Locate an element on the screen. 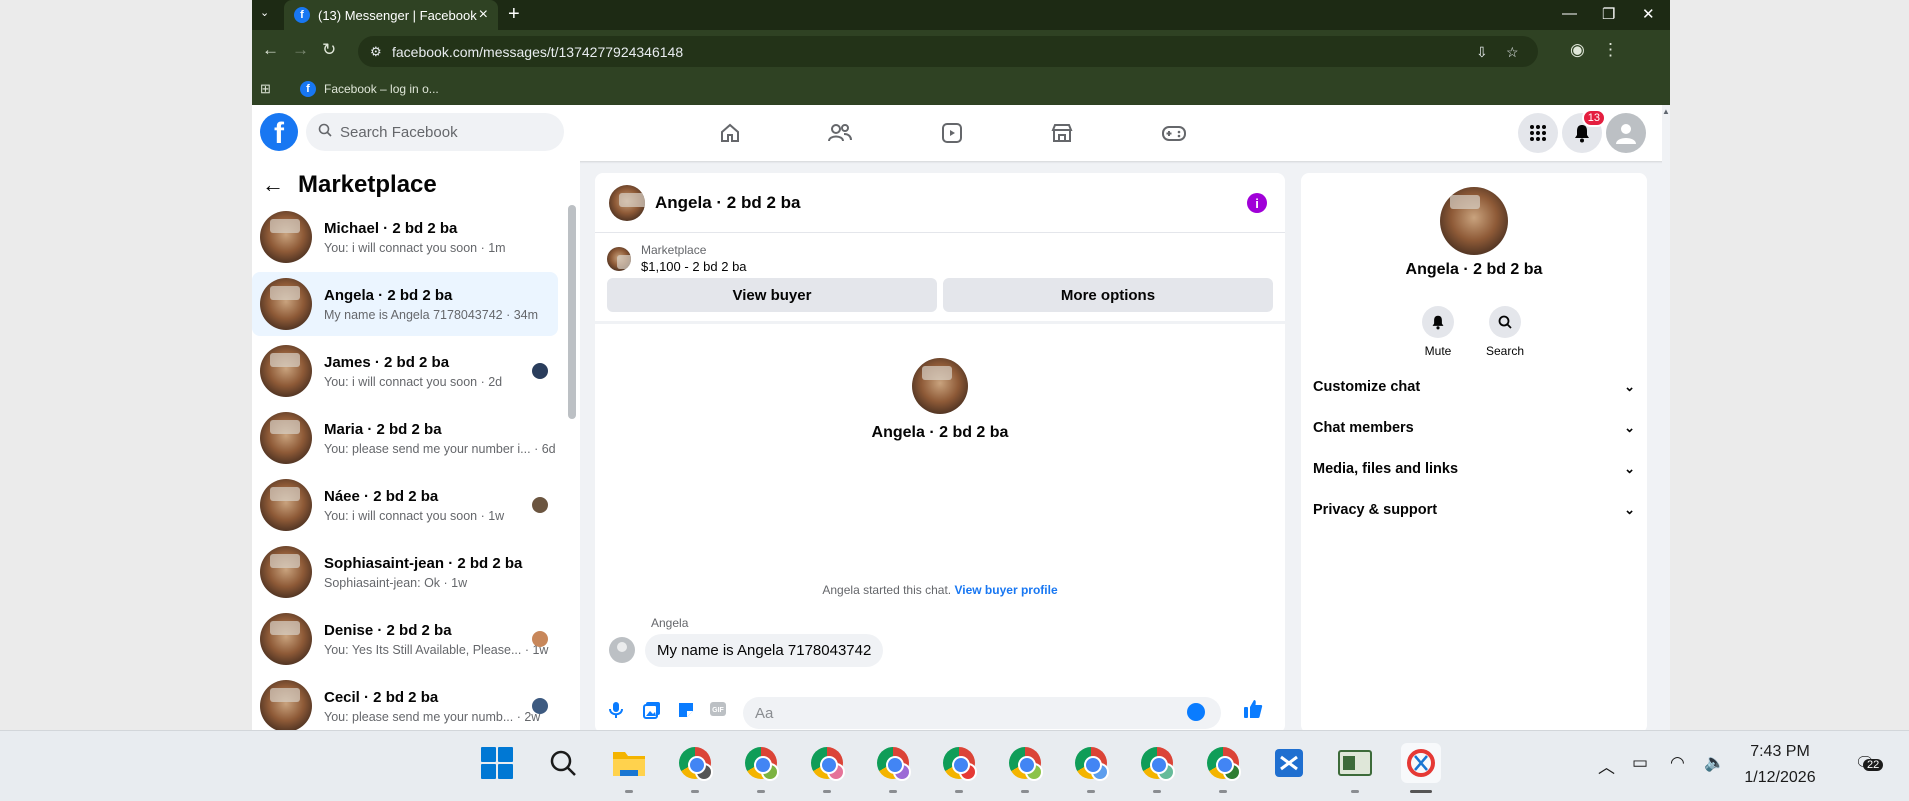 This screenshot has height=801, width=1909. emoji-icon is located at coordinates (1196, 712).